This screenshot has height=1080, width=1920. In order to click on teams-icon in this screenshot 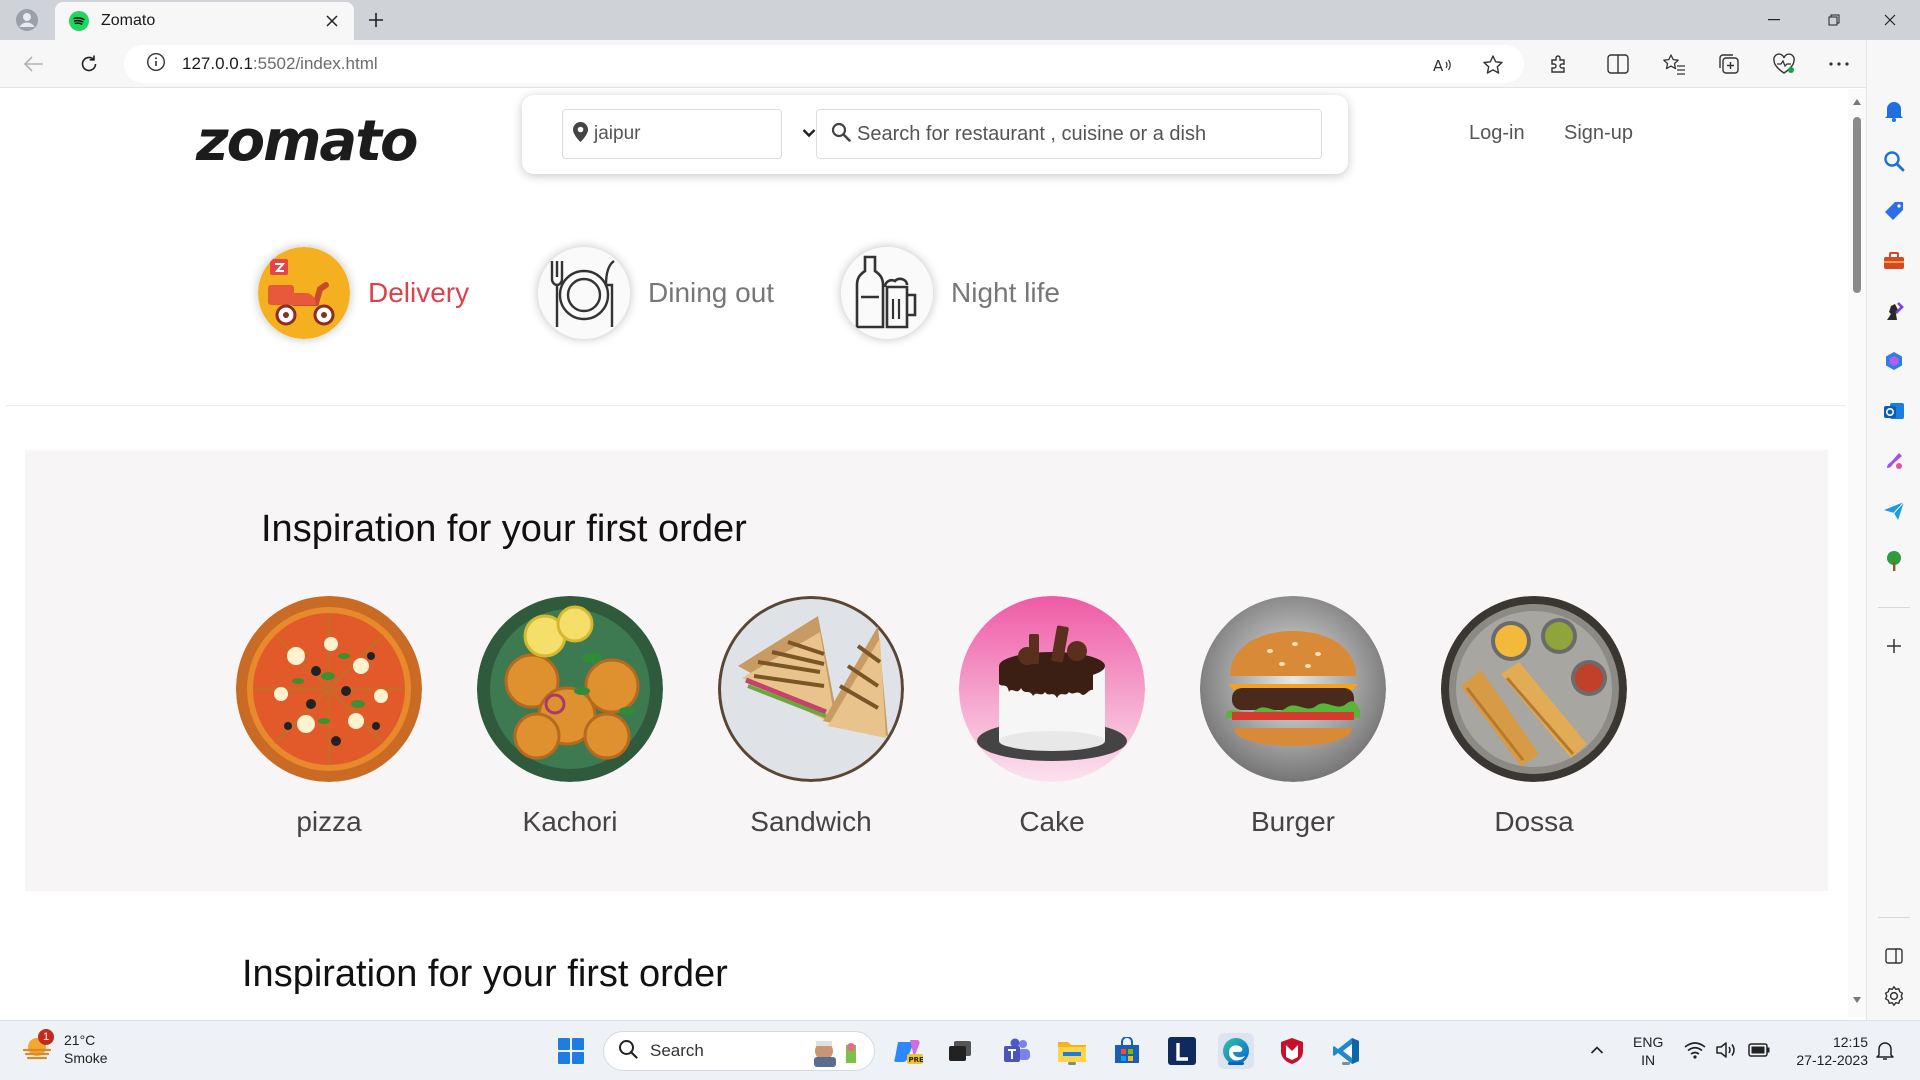, I will do `click(1017, 1051)`.